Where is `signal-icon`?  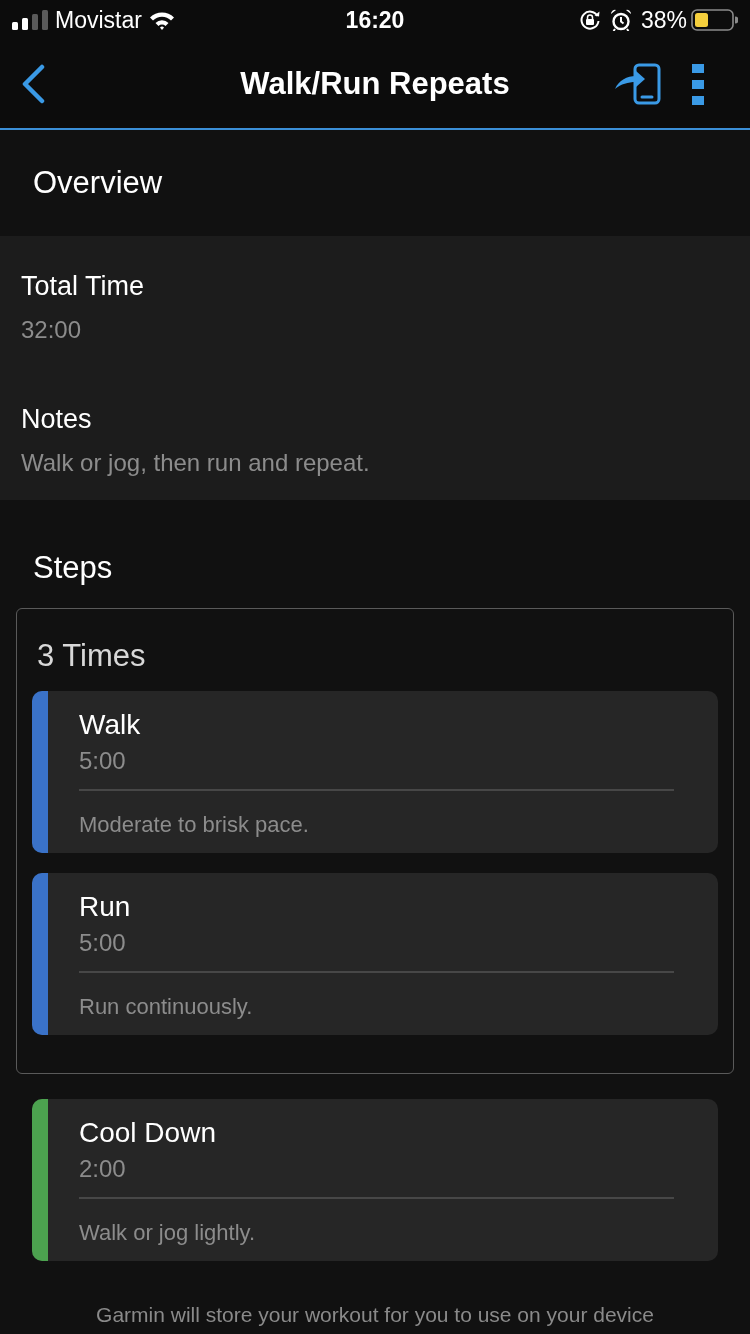 signal-icon is located at coordinates (30, 20).